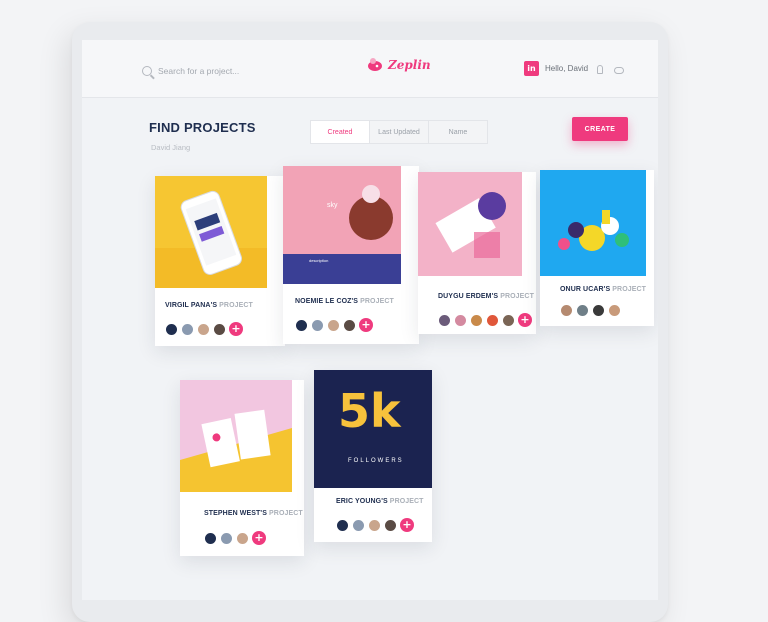  I want to click on project-card-onur: ONUR UCAR'S PROJECT, so click(597, 248).